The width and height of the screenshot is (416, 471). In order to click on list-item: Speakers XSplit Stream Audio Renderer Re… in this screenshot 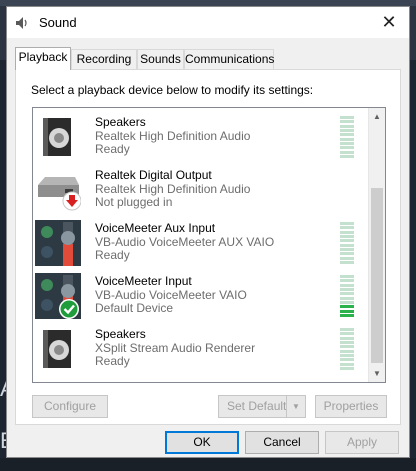, I will do `click(201, 348)`.